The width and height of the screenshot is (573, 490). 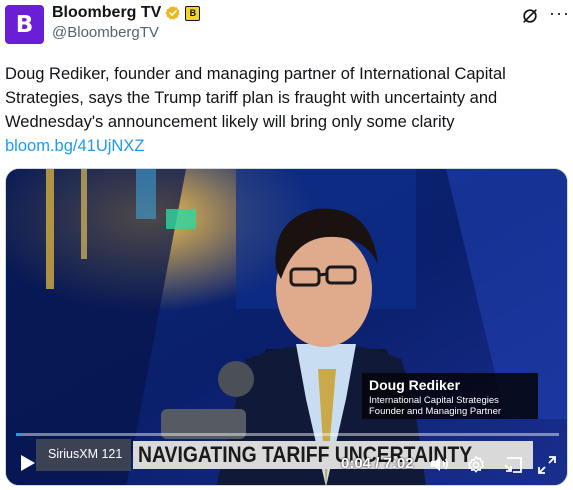 I want to click on author-name-row: Bloomberg TV B, so click(x=126, y=13).